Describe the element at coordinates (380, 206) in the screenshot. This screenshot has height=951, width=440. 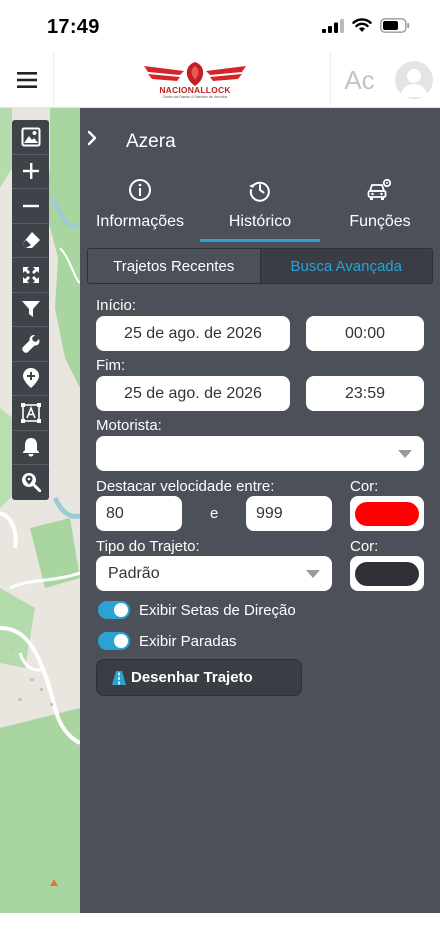
I see `tab-funcoes: Funções` at that location.